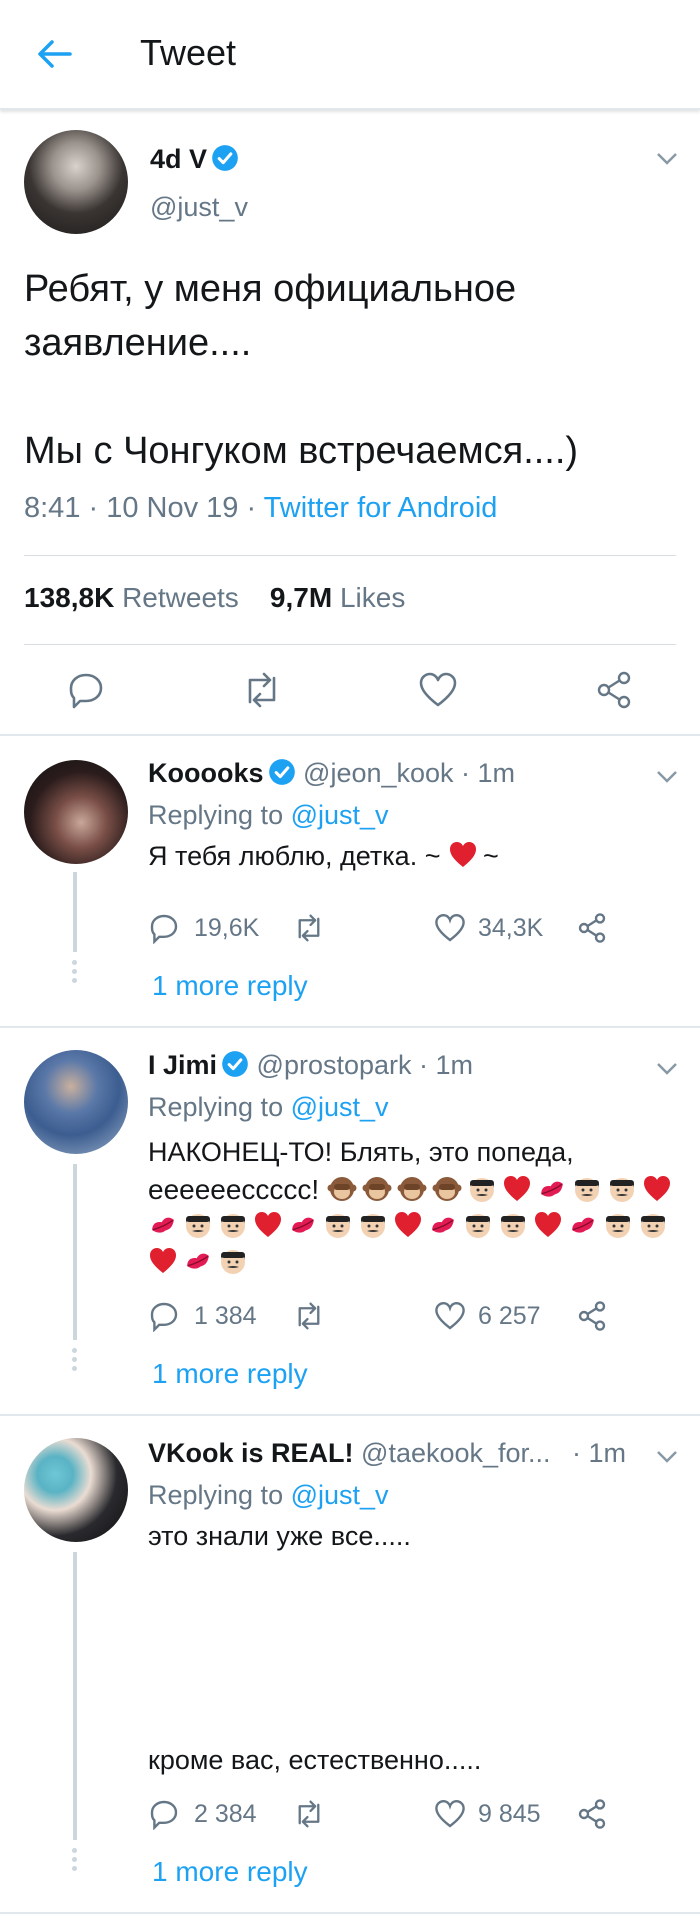 This screenshot has width=700, height=1920. Describe the element at coordinates (599, 1453) in the screenshot. I see `reply-time: · 1m` at that location.